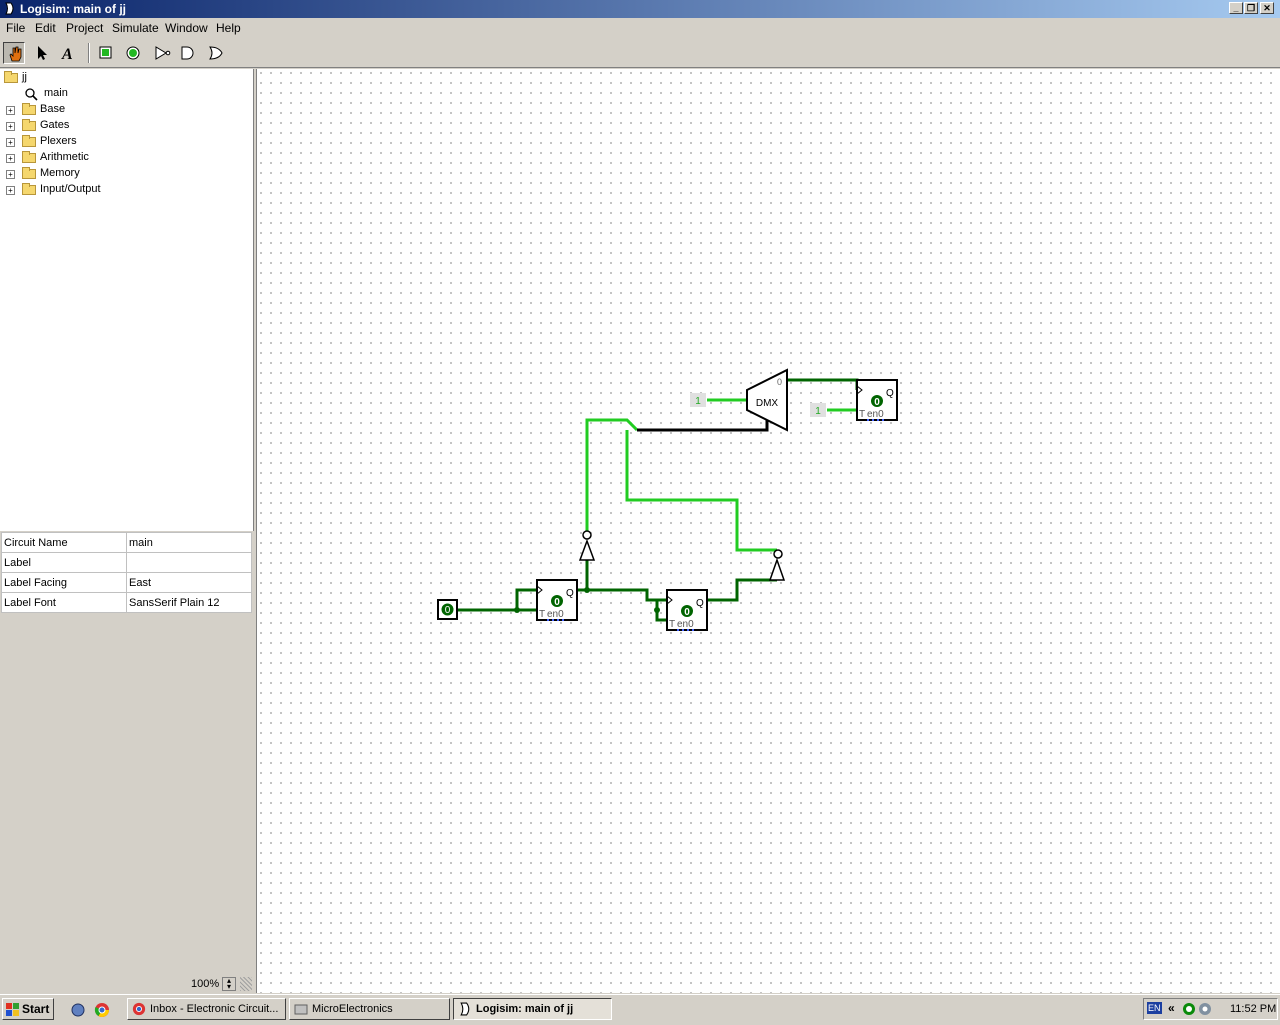 Image resolution: width=1280 pixels, height=1025 pixels. I want to click on tree-library-label: Memory, so click(60, 173).